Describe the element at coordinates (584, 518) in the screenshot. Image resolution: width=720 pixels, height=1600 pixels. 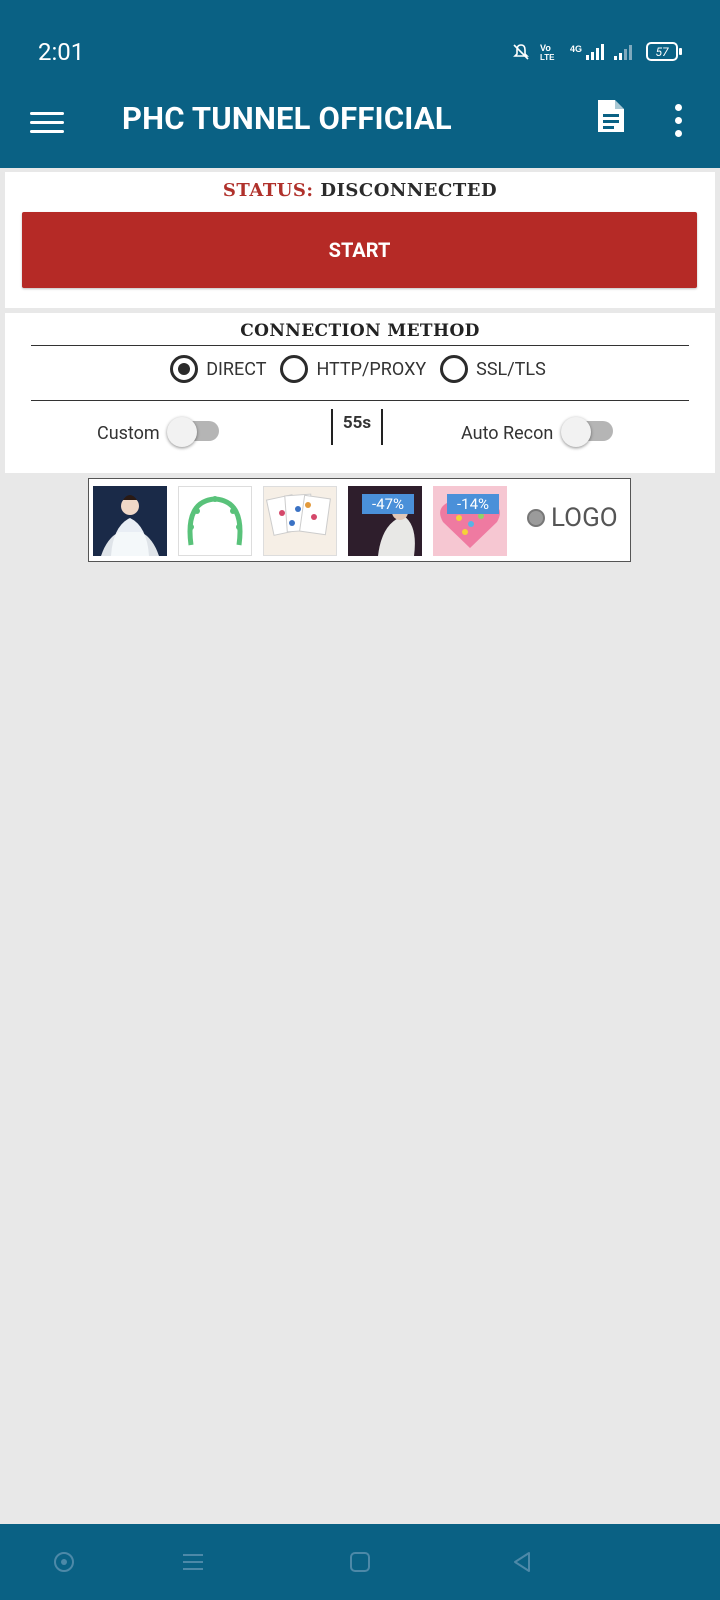
I see `ad-logo-text: LOGO` at that location.